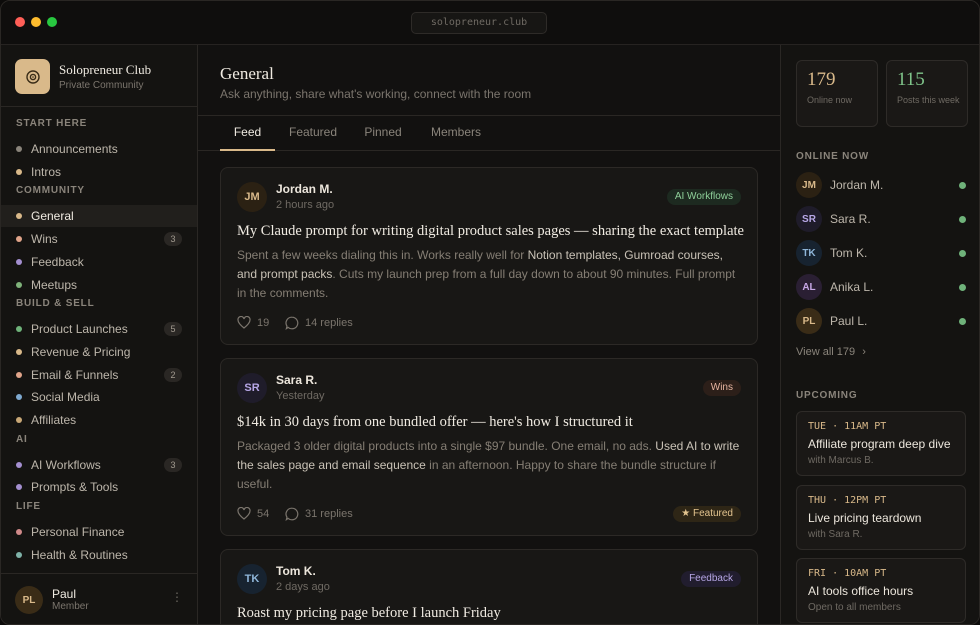 This screenshot has width=980, height=625. I want to click on sidebar-item-label: Product Launches, so click(79, 329).